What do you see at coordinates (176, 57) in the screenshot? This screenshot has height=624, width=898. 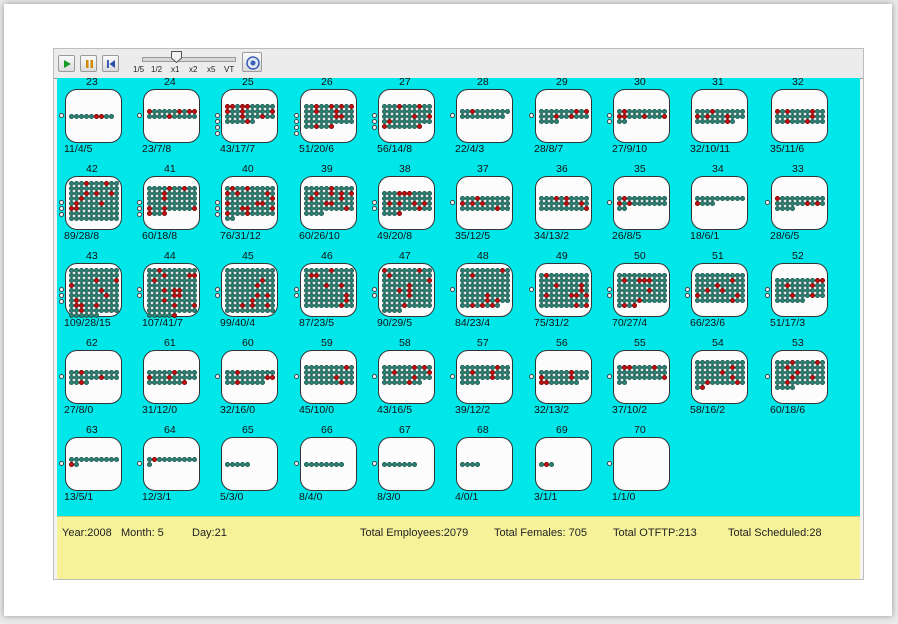 I see `speed-slider-thumb` at bounding box center [176, 57].